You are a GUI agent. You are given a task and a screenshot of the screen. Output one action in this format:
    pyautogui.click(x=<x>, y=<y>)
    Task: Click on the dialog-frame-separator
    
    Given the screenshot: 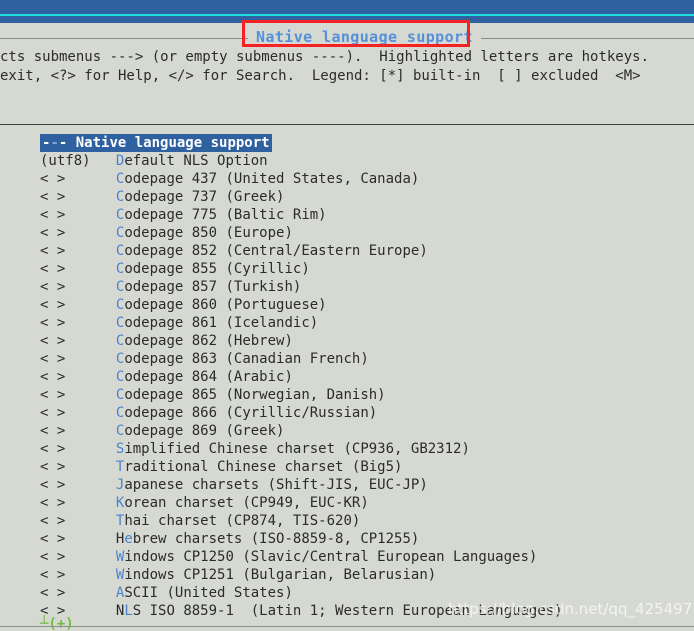 What is the action you would take?
    pyautogui.click(x=347, y=124)
    